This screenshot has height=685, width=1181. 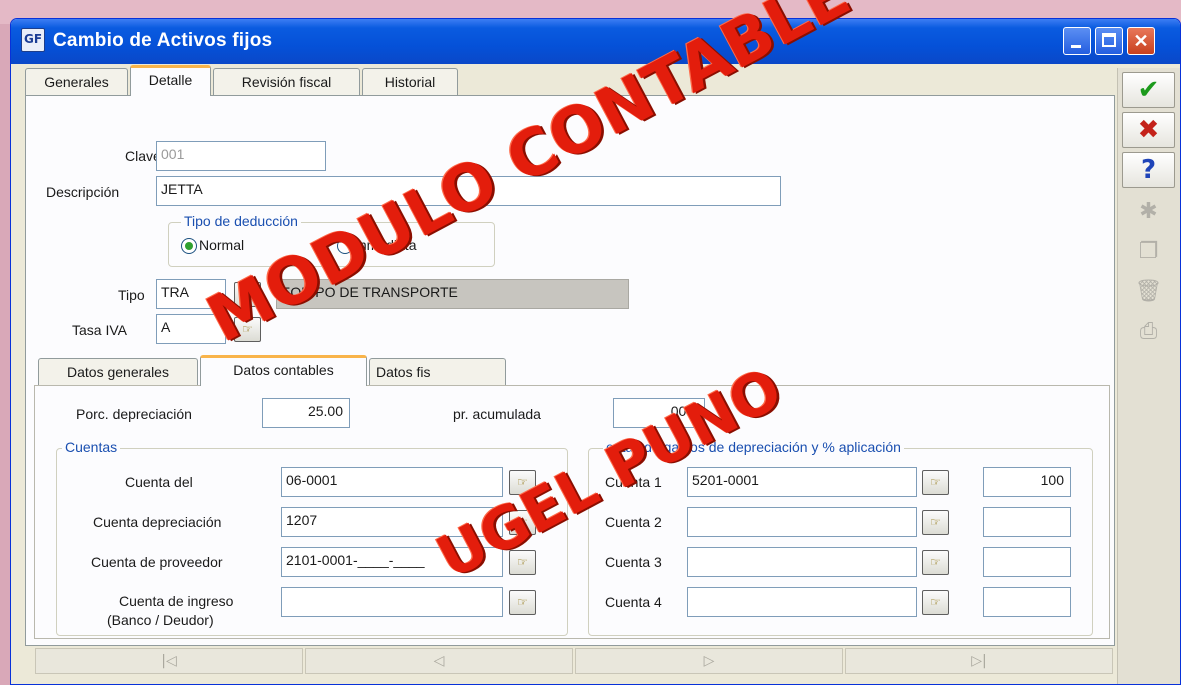 I want to click on window-title: Cambio de Activos fijos, so click(x=163, y=40).